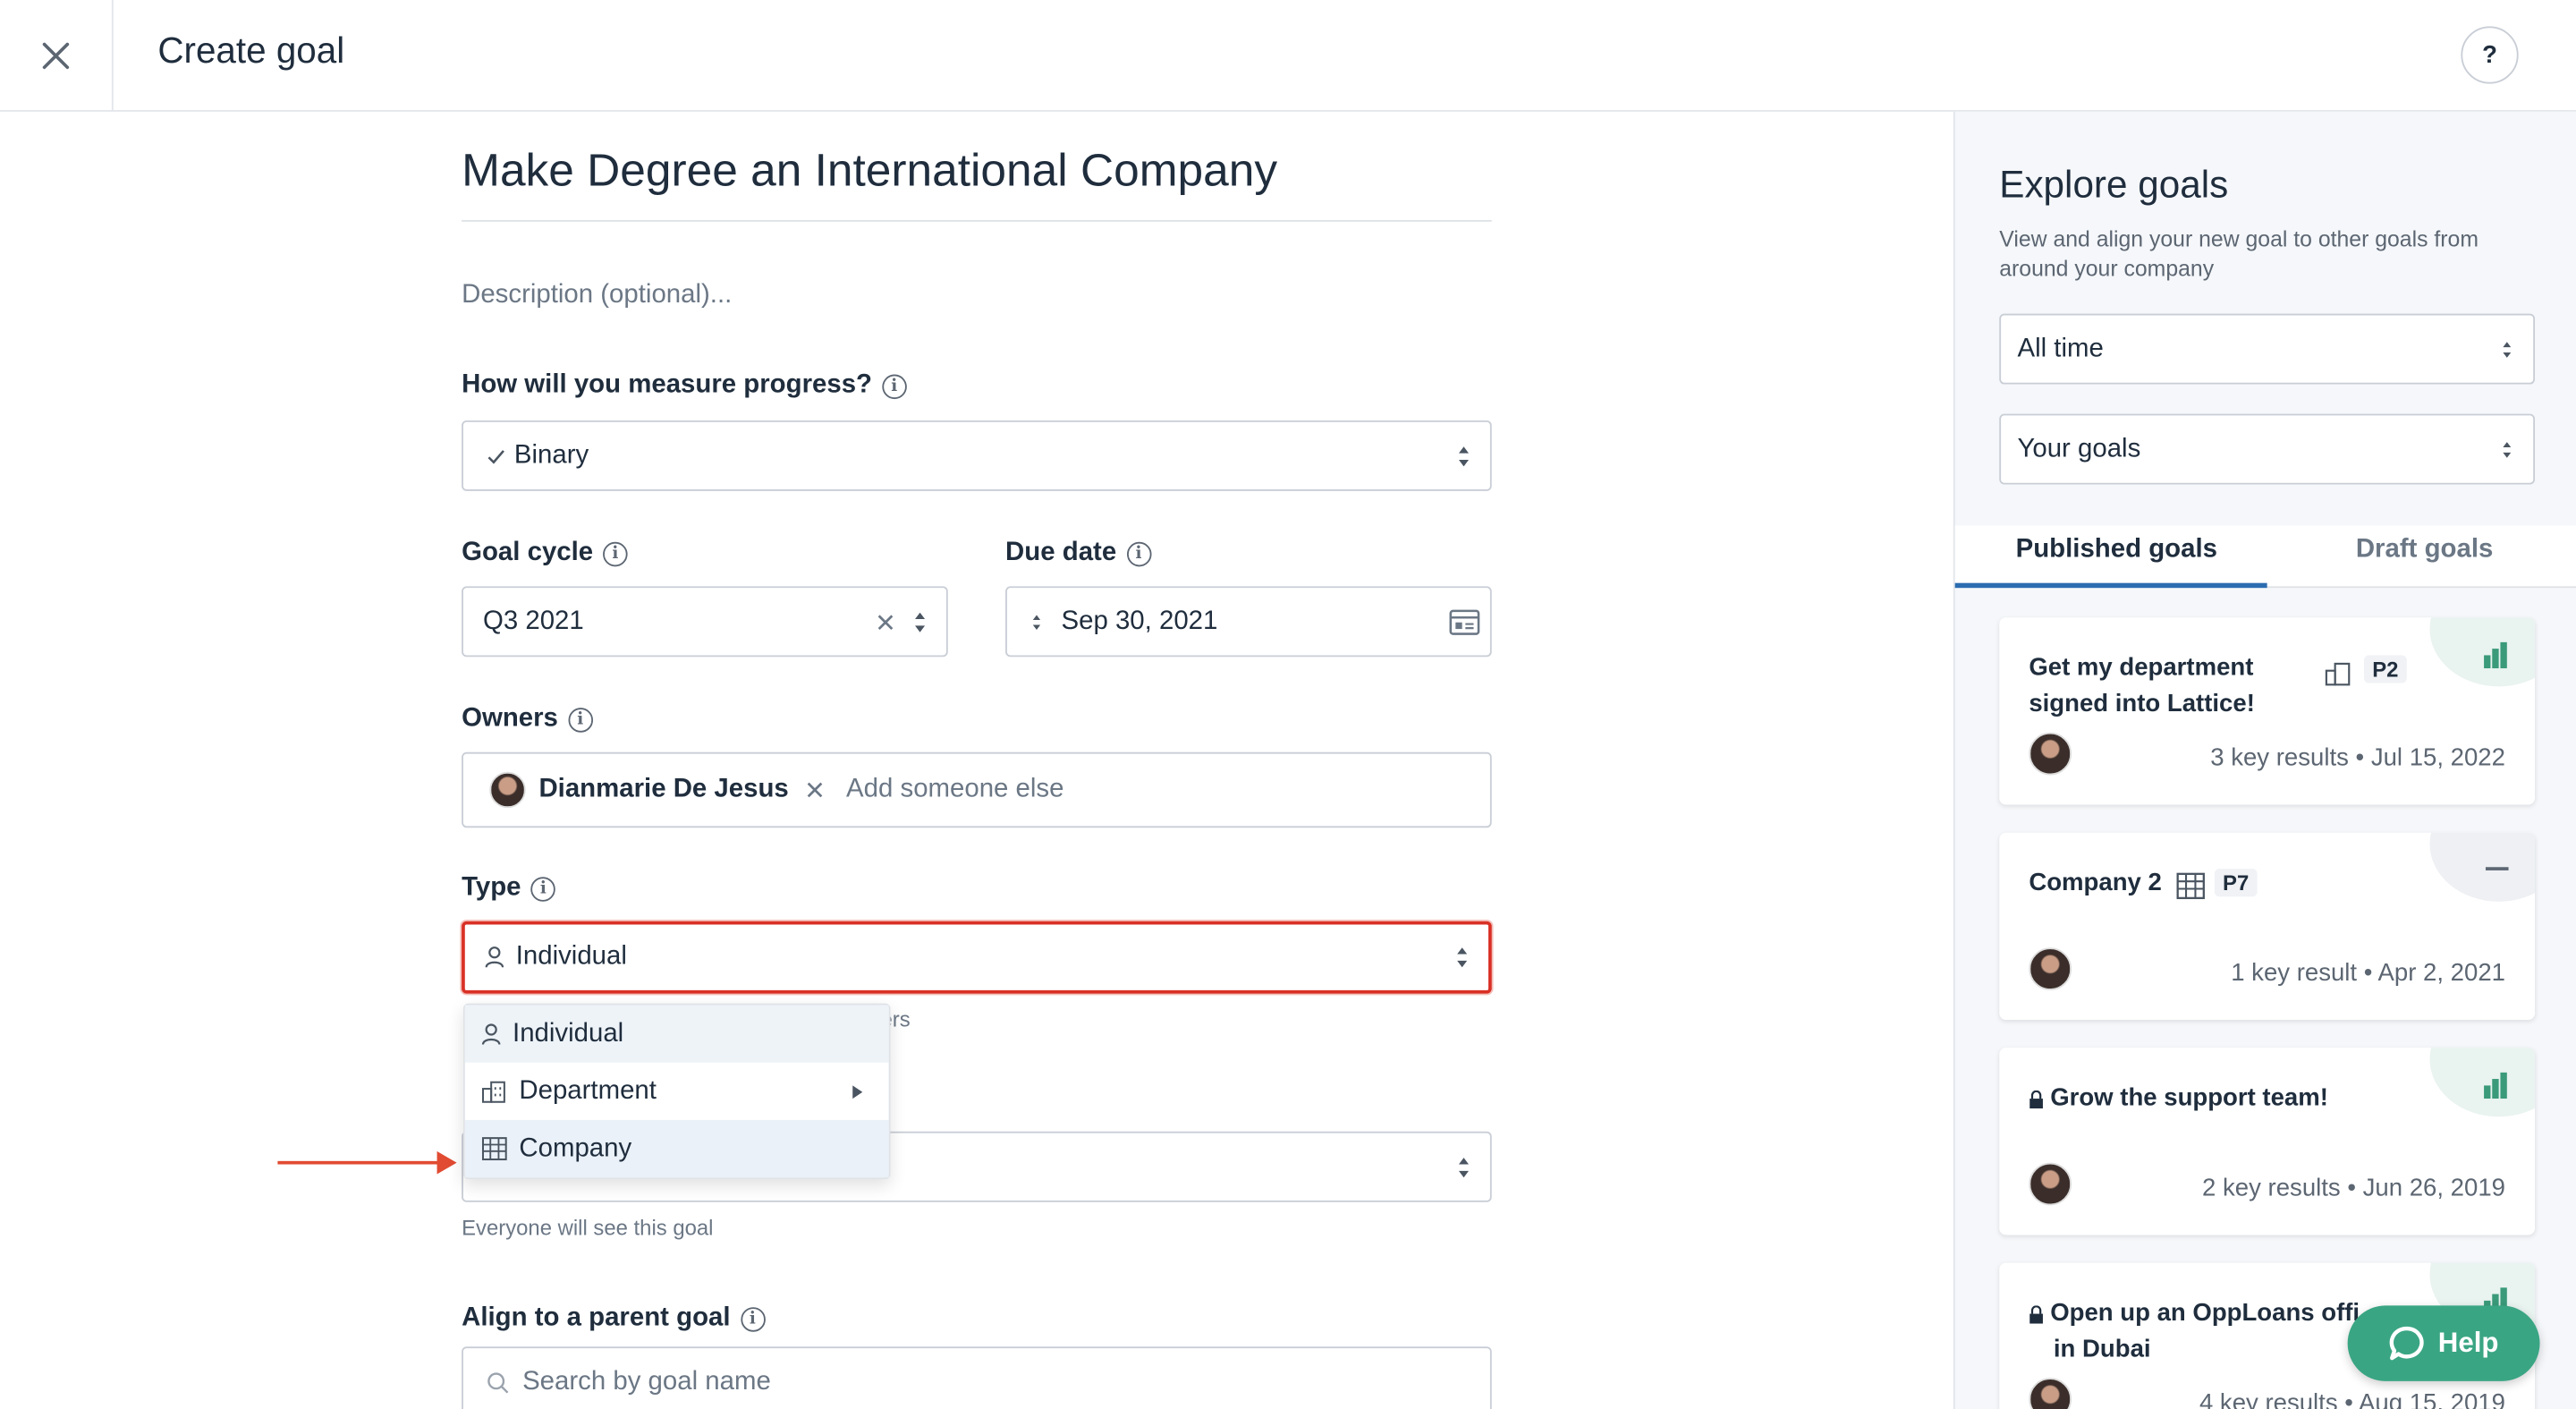  I want to click on measure-label: How will you measure progress? i, so click(684, 385).